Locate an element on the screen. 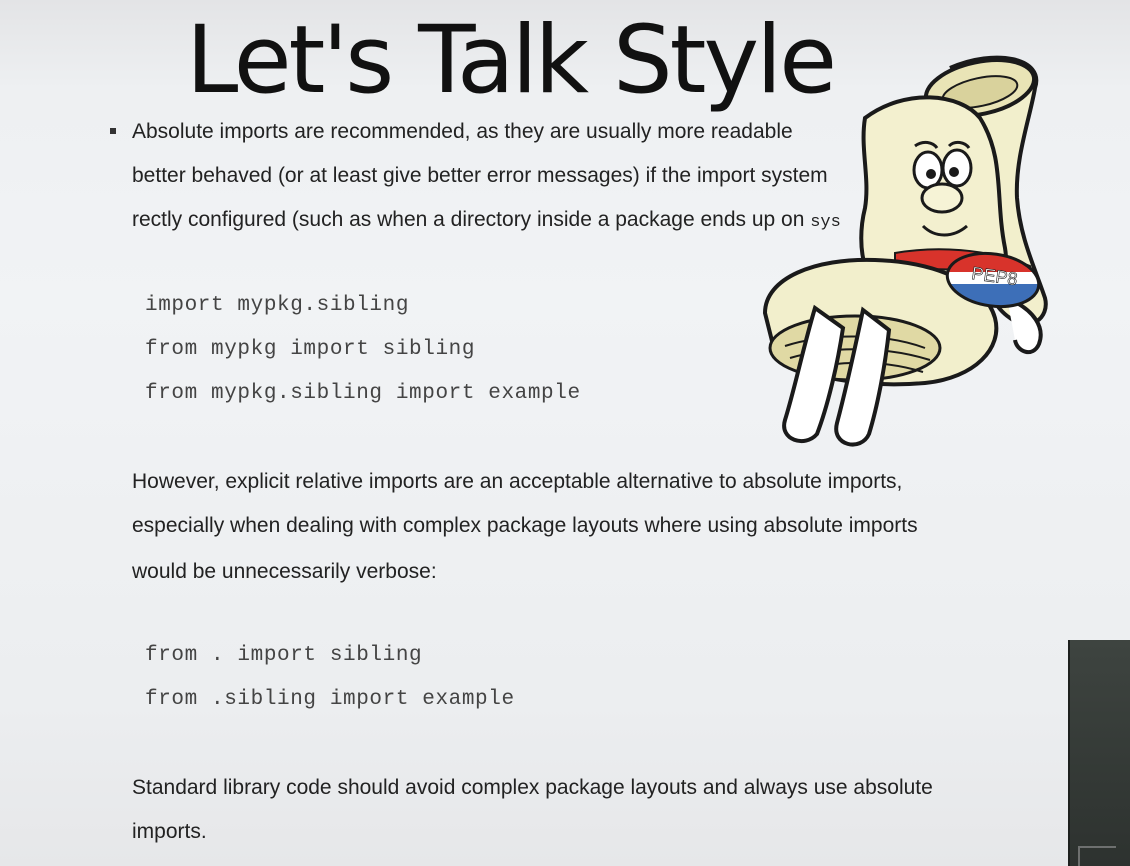 This screenshot has width=1130, height=866. fullscreen-corner-icon is located at coordinates (1097, 856).